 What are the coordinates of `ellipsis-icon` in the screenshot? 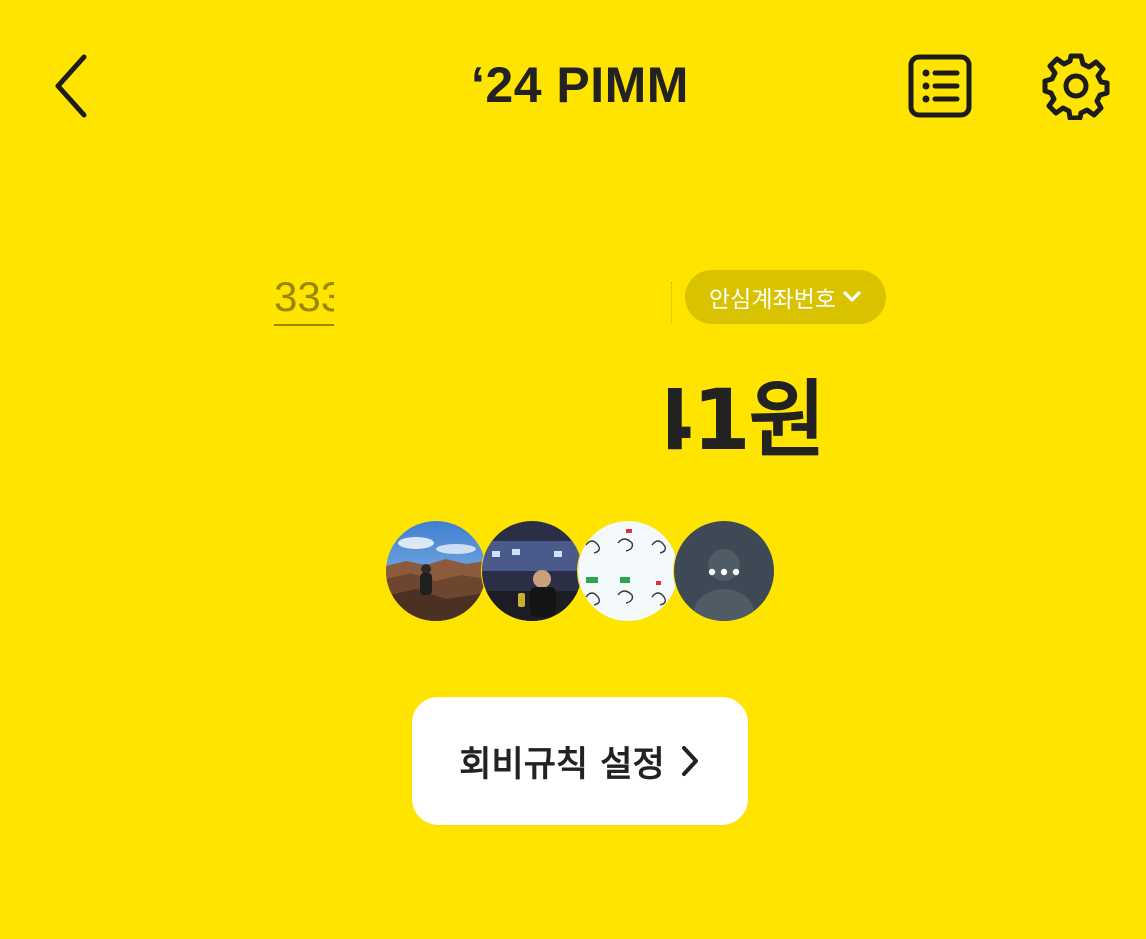 It's located at (724, 571).